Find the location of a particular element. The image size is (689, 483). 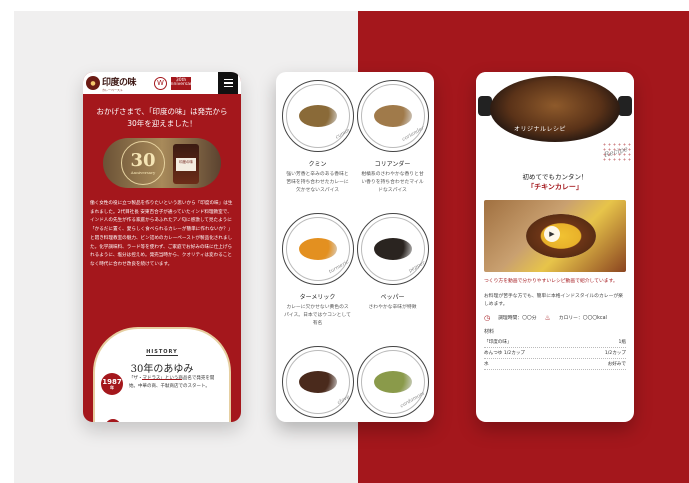

spice-tag: clove is located at coordinates (344, 400).